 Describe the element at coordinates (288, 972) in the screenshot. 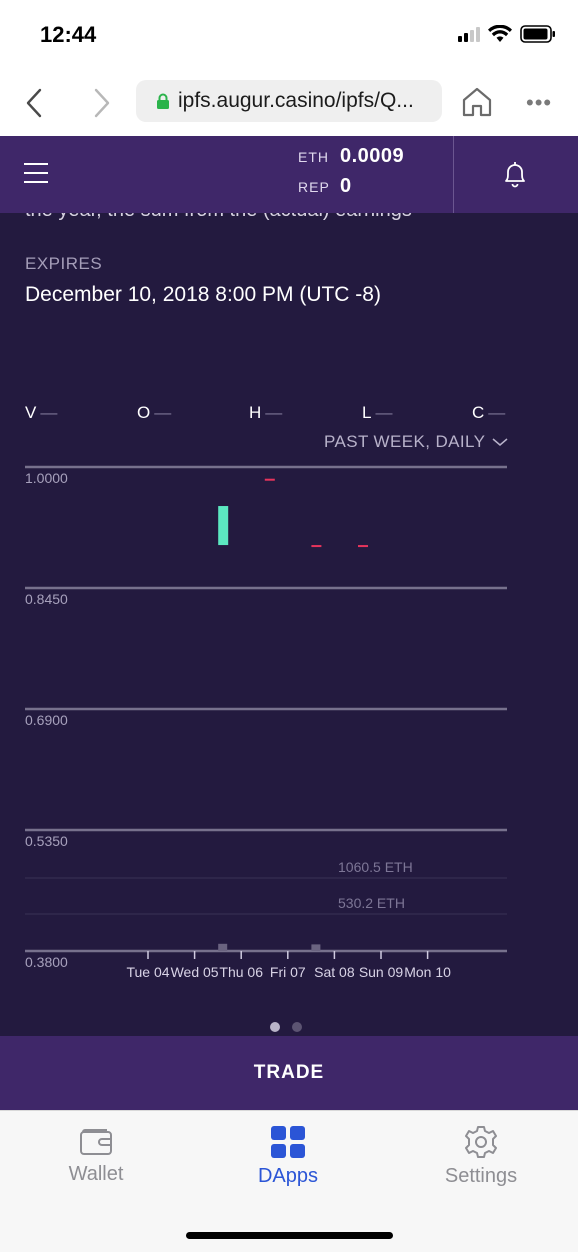

I see `x-tick-label: Fri 07` at that location.